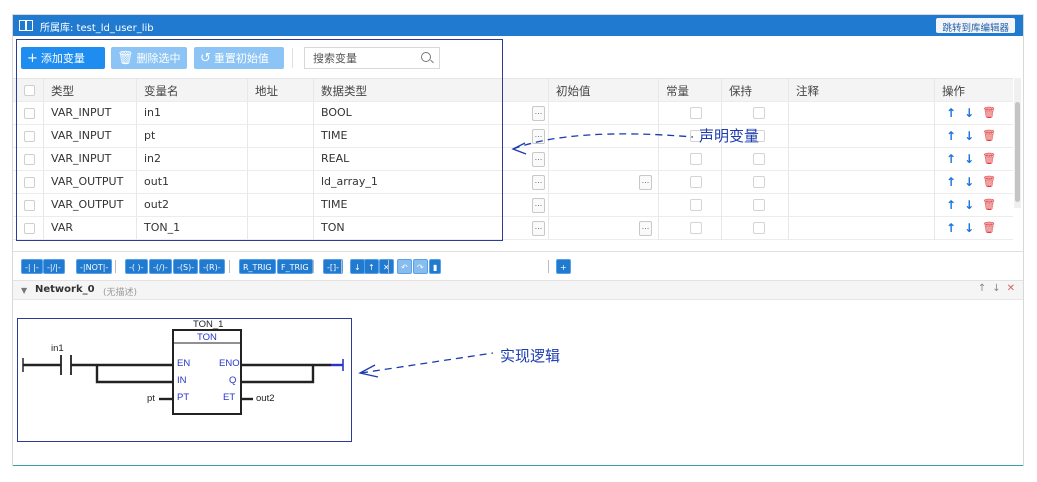 This screenshot has width=1037, height=482. I want to click on col-comment: 注释, so click(862, 90).